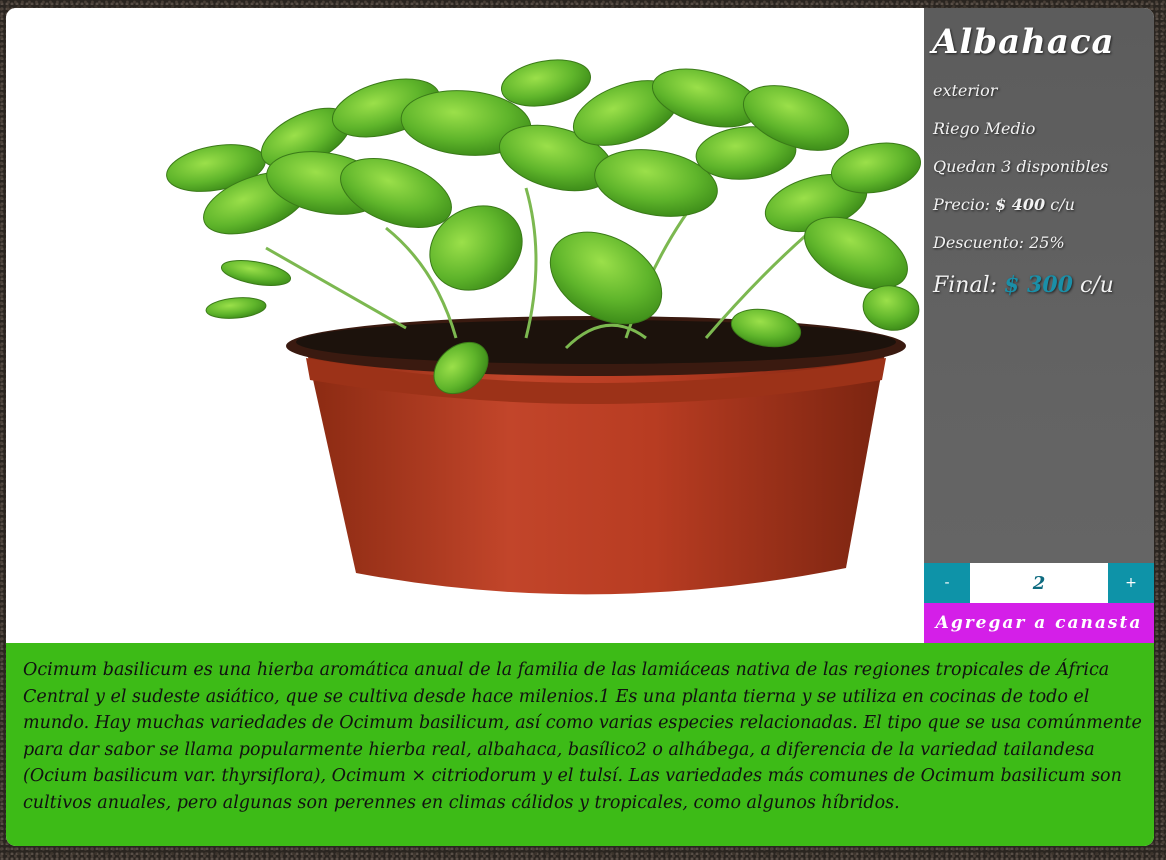 Image resolution: width=1166 pixels, height=860 pixels. What do you see at coordinates (984, 128) in the screenshot?
I see `watering-label: Riego Medio` at bounding box center [984, 128].